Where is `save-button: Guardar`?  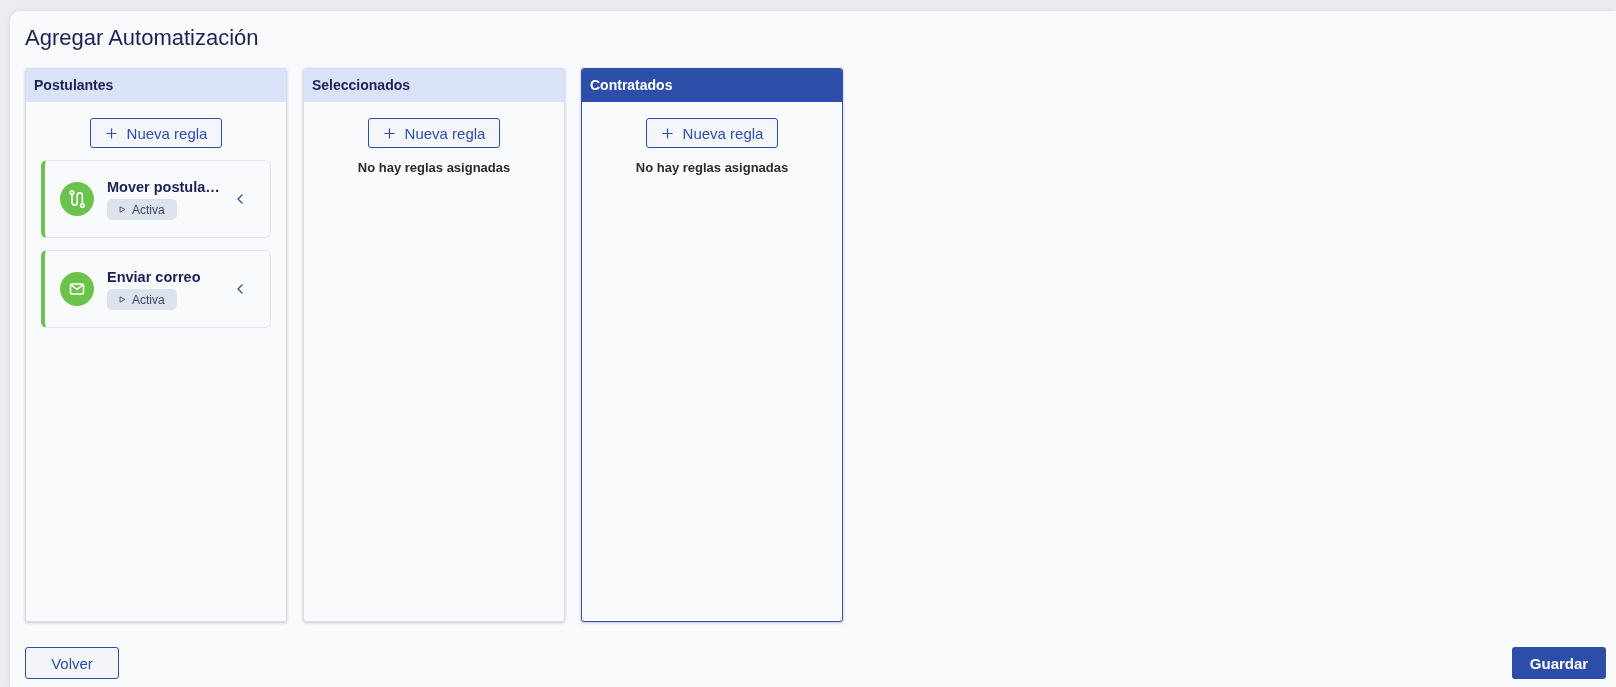
save-button: Guardar is located at coordinates (1559, 663).